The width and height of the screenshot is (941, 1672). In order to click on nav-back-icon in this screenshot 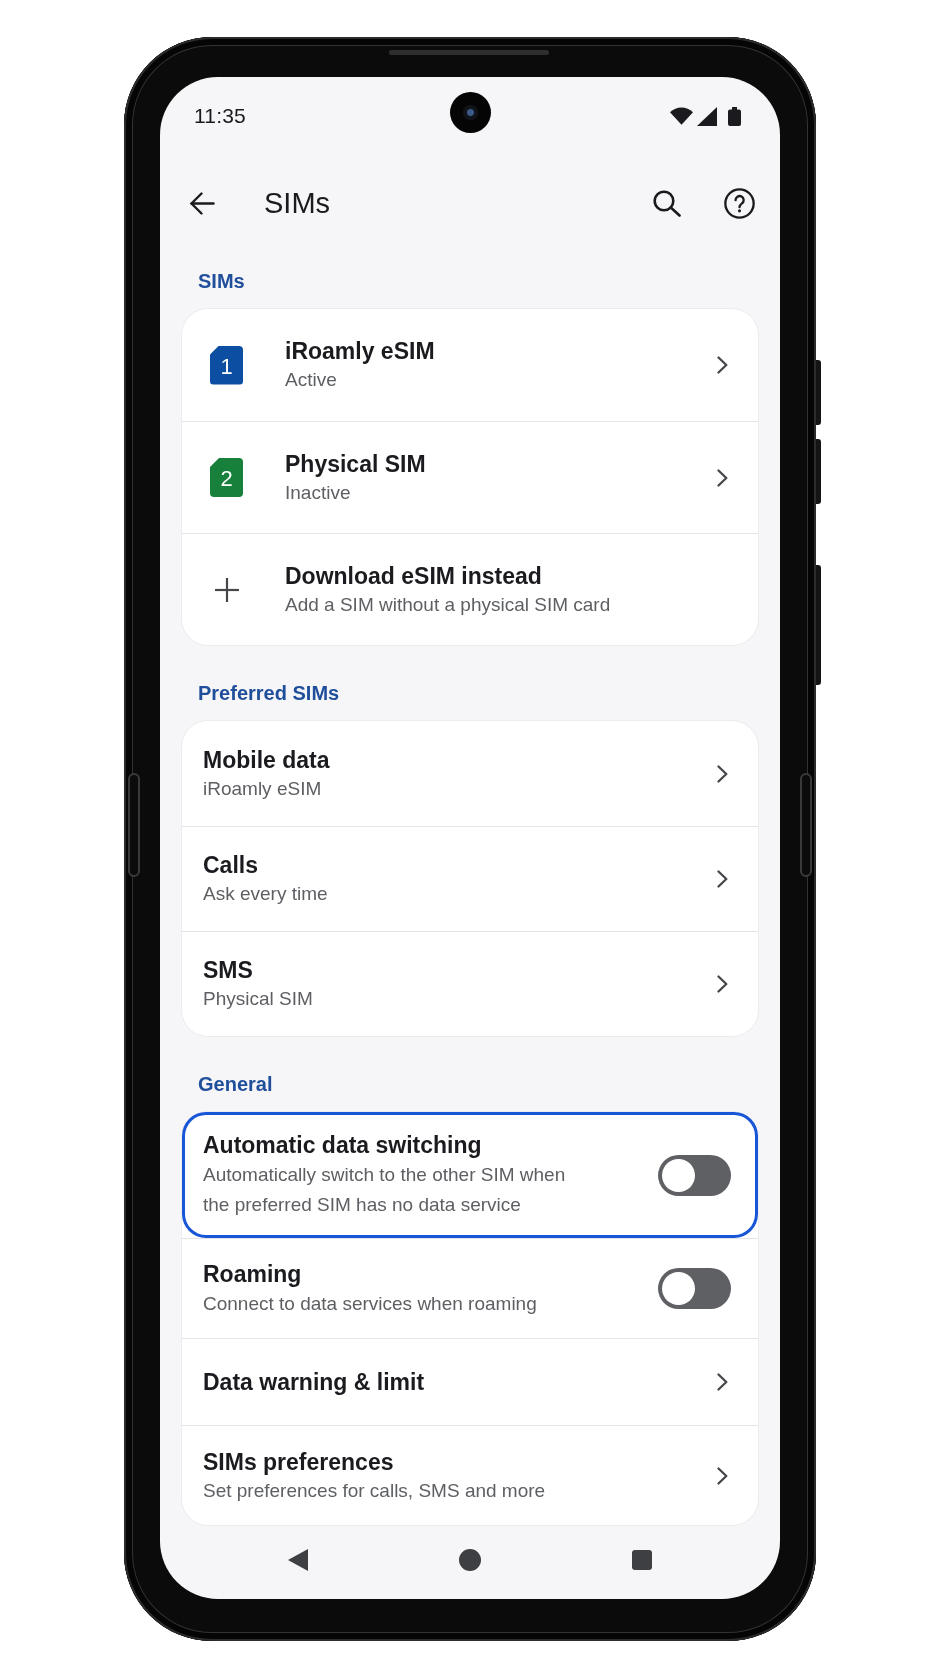, I will do `click(298, 1560)`.